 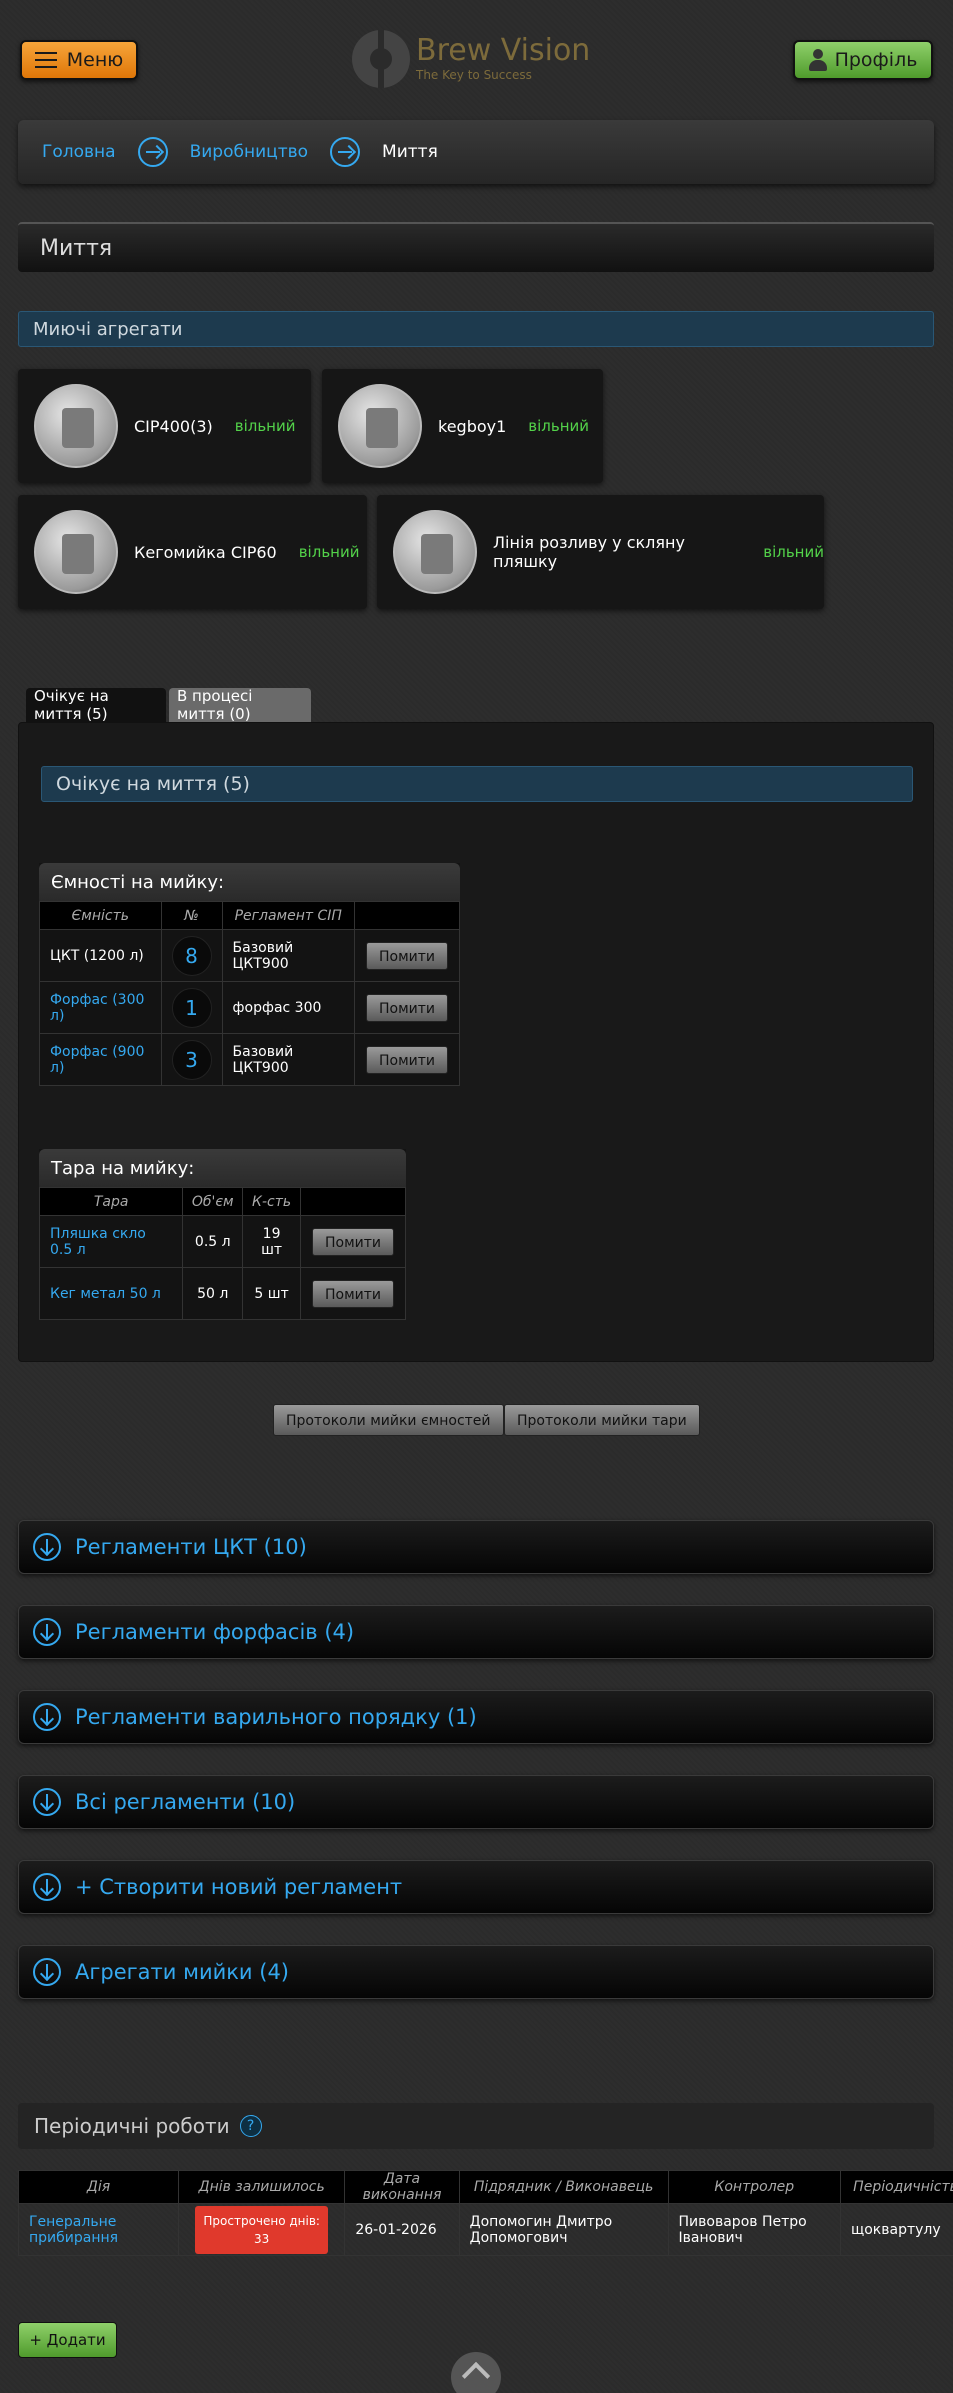 What do you see at coordinates (271, 1293) in the screenshot?
I see `container-qty: 5 шт` at bounding box center [271, 1293].